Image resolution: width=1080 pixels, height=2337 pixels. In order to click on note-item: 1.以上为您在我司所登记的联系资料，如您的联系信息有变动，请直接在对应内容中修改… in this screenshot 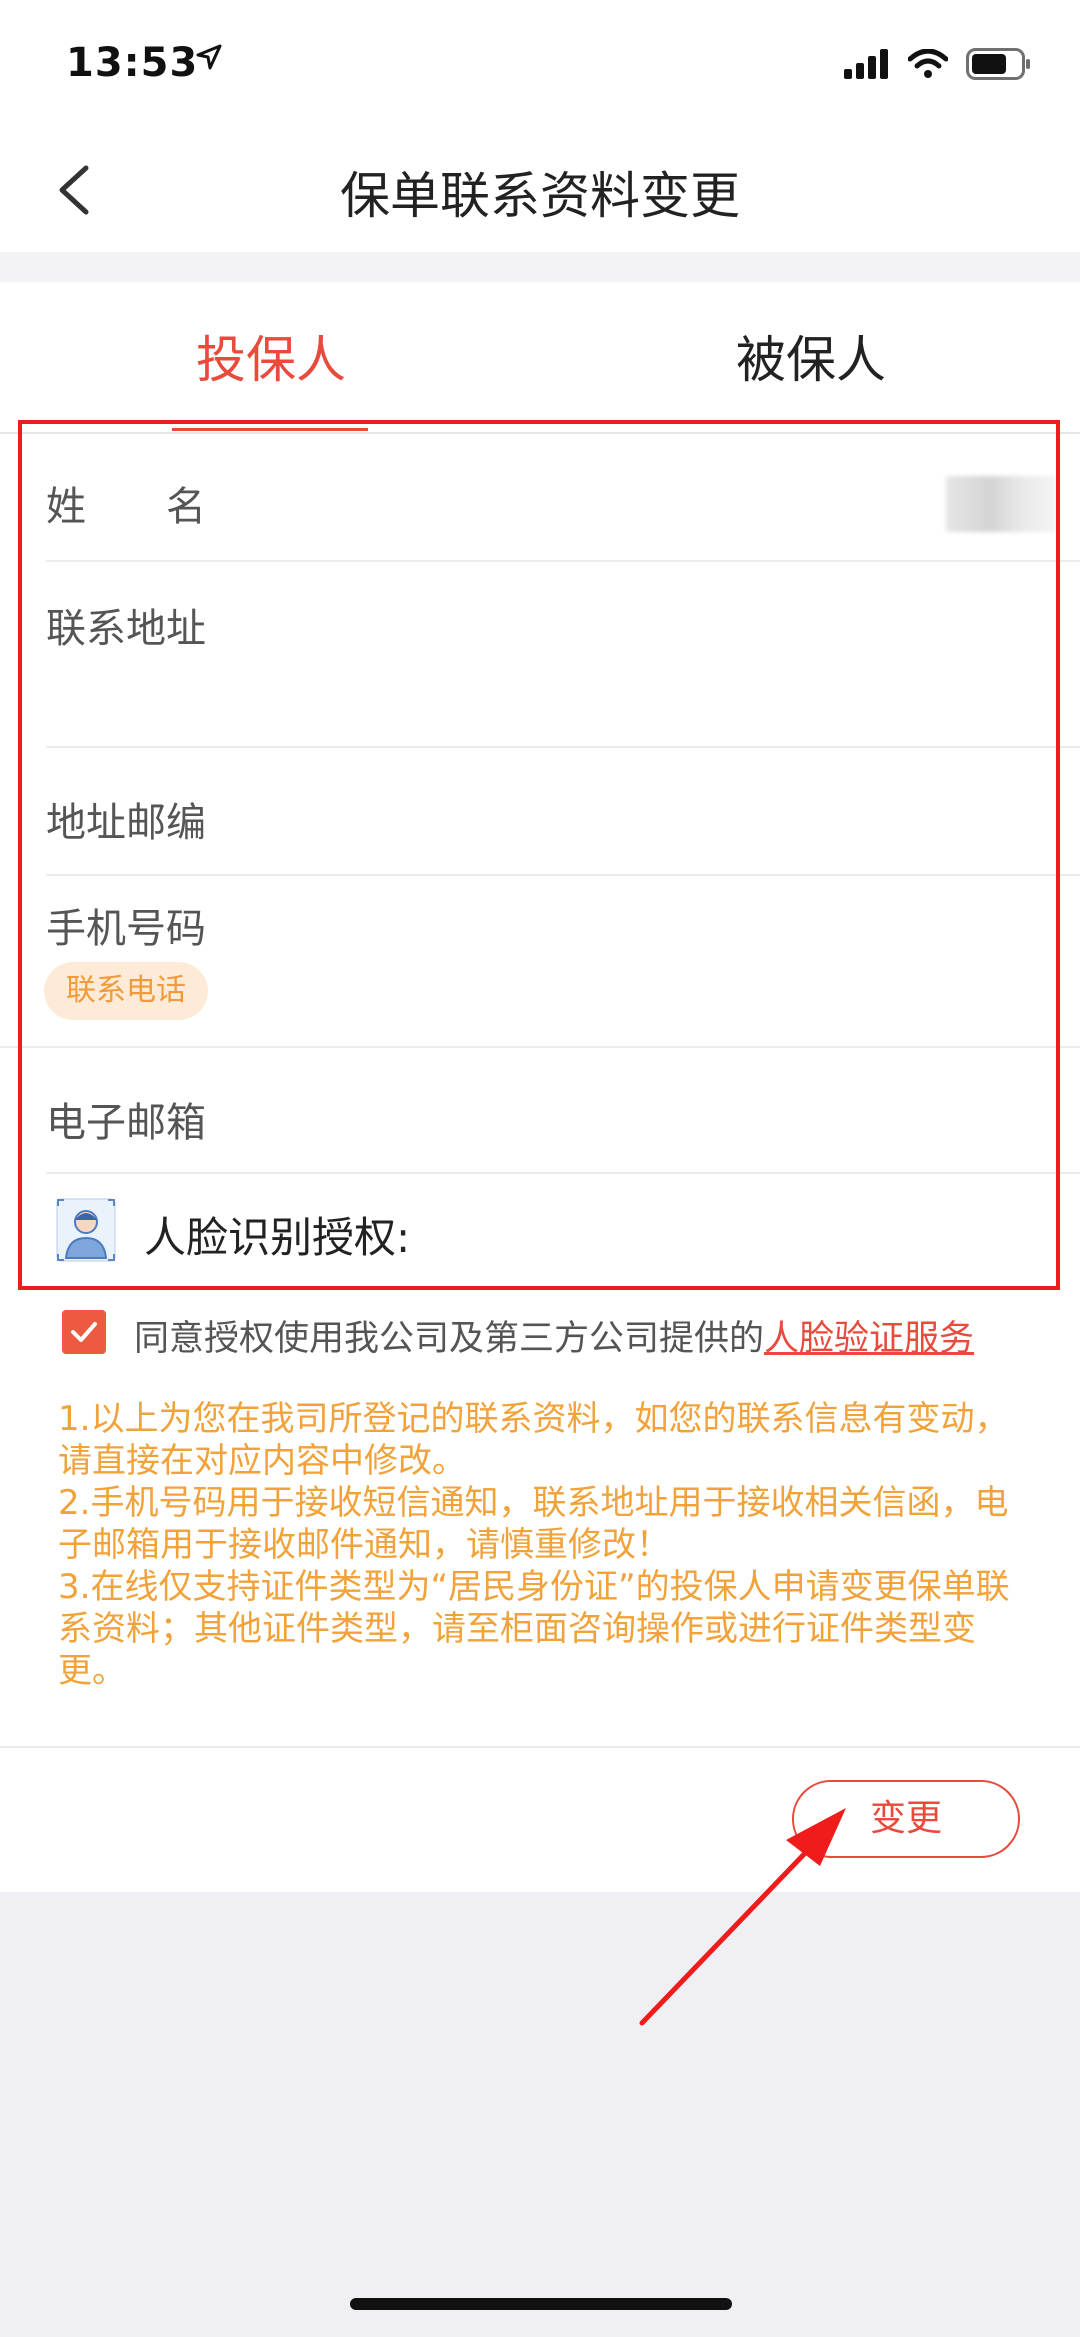, I will do `click(533, 1440)`.